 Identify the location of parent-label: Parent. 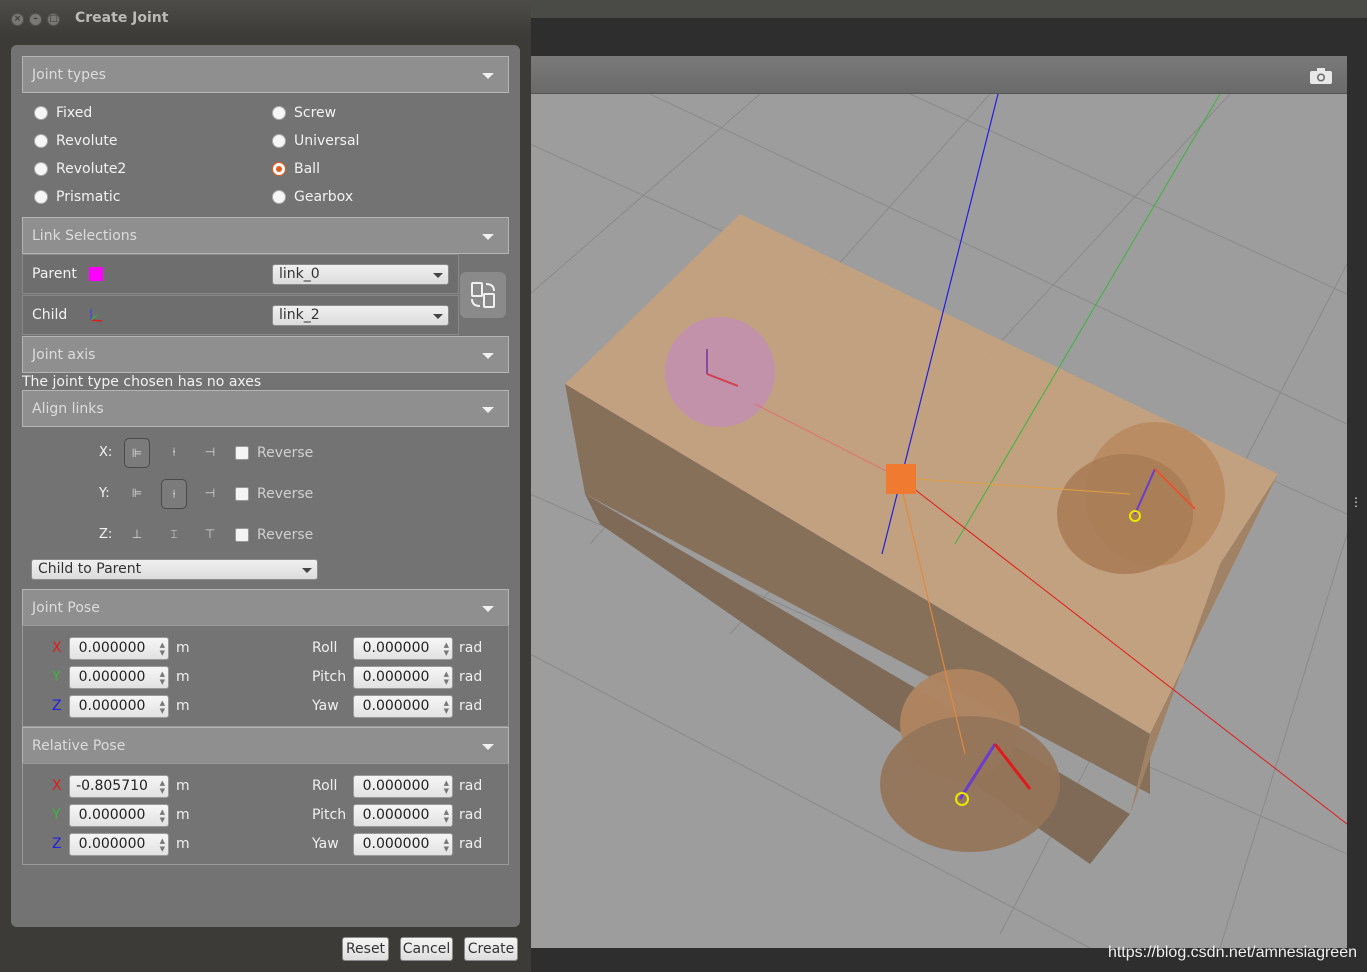
(54, 274).